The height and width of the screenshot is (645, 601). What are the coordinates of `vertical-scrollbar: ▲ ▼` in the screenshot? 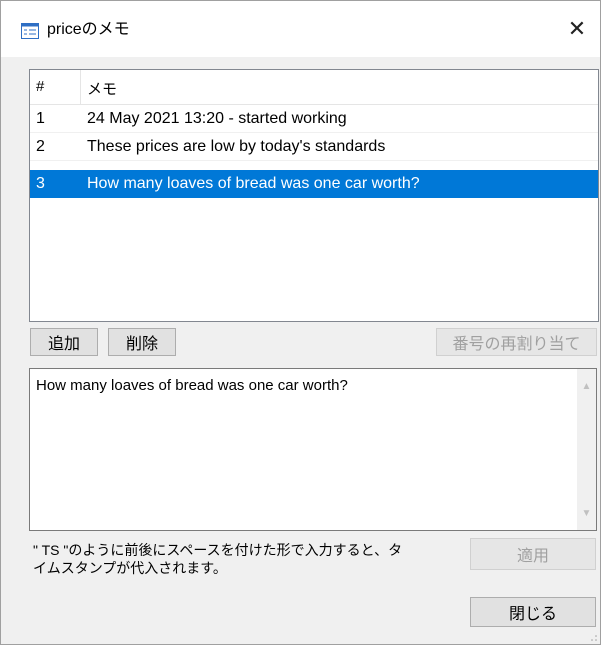 It's located at (586, 449).